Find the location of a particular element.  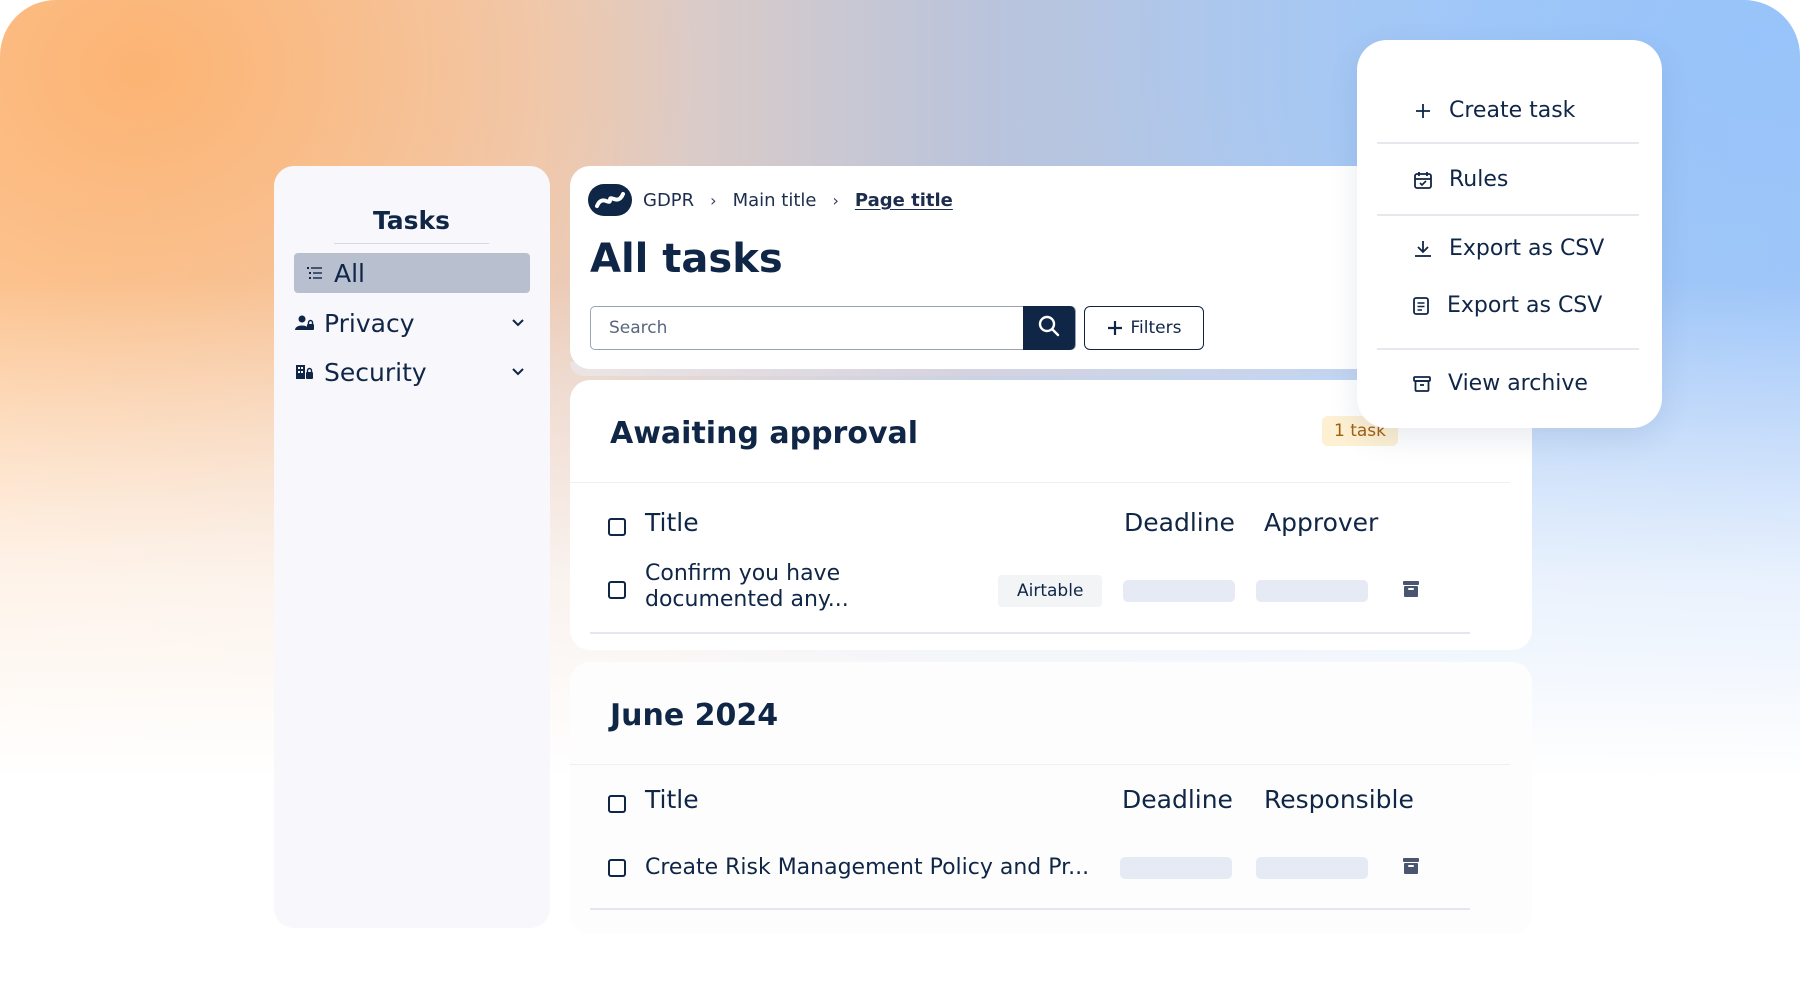

breadcrumb-item: Main title is located at coordinates (775, 200).